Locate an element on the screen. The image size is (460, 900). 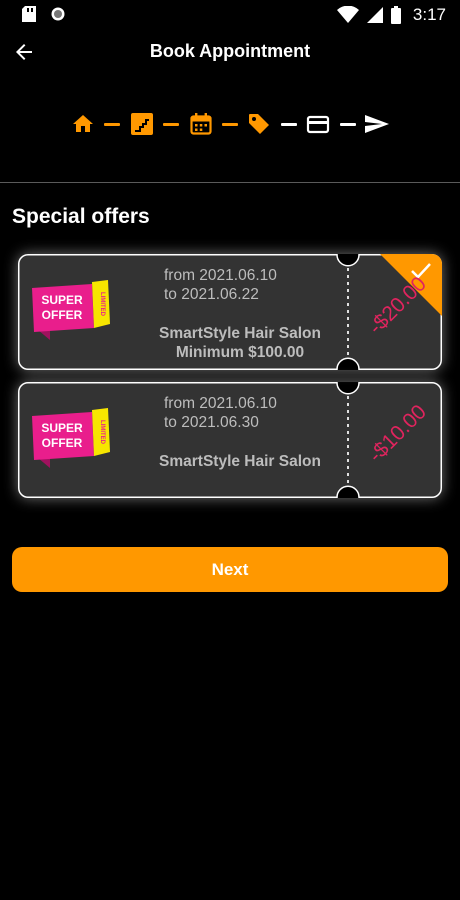
sd-card-icon is located at coordinates (29, 14).